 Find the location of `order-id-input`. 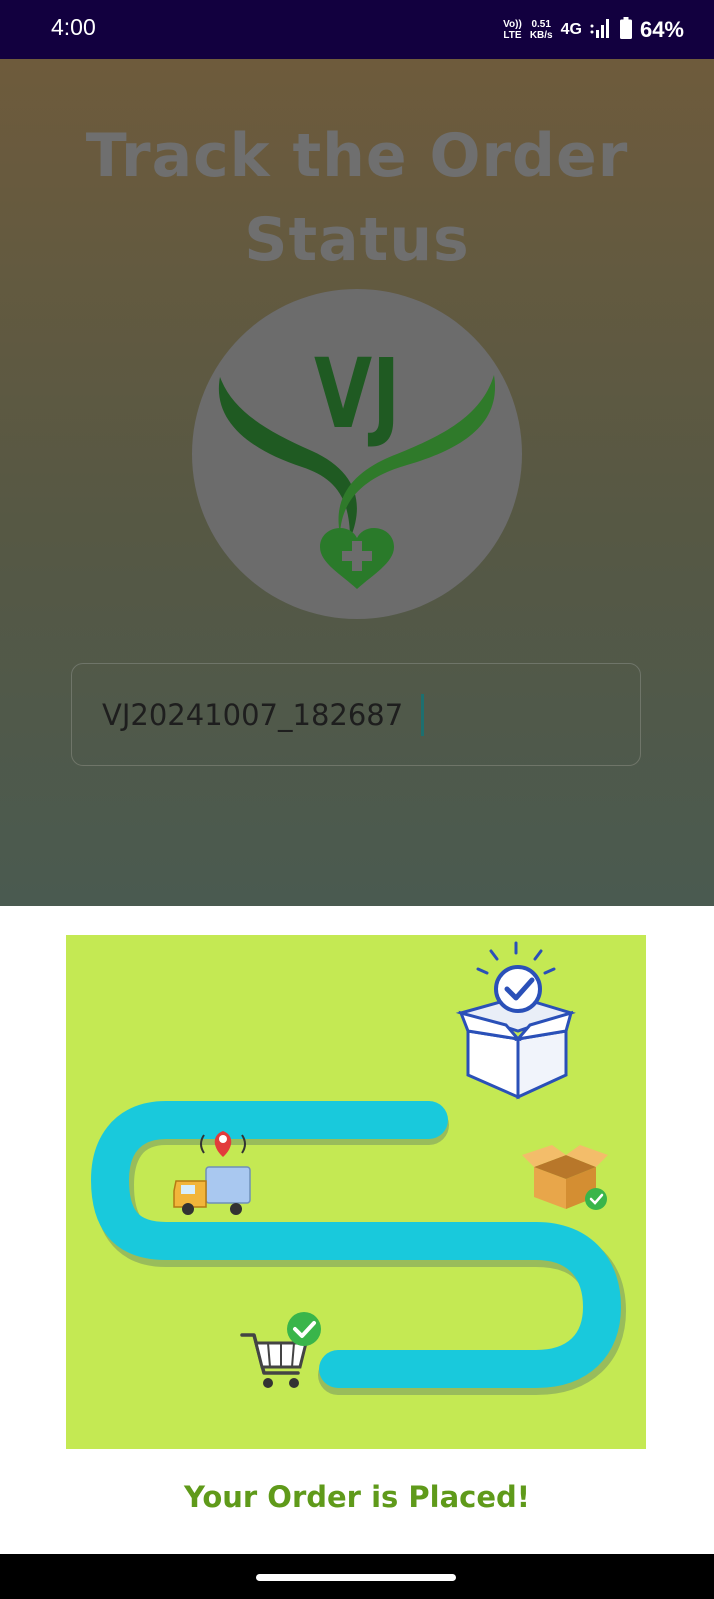

order-id-input is located at coordinates (356, 714).